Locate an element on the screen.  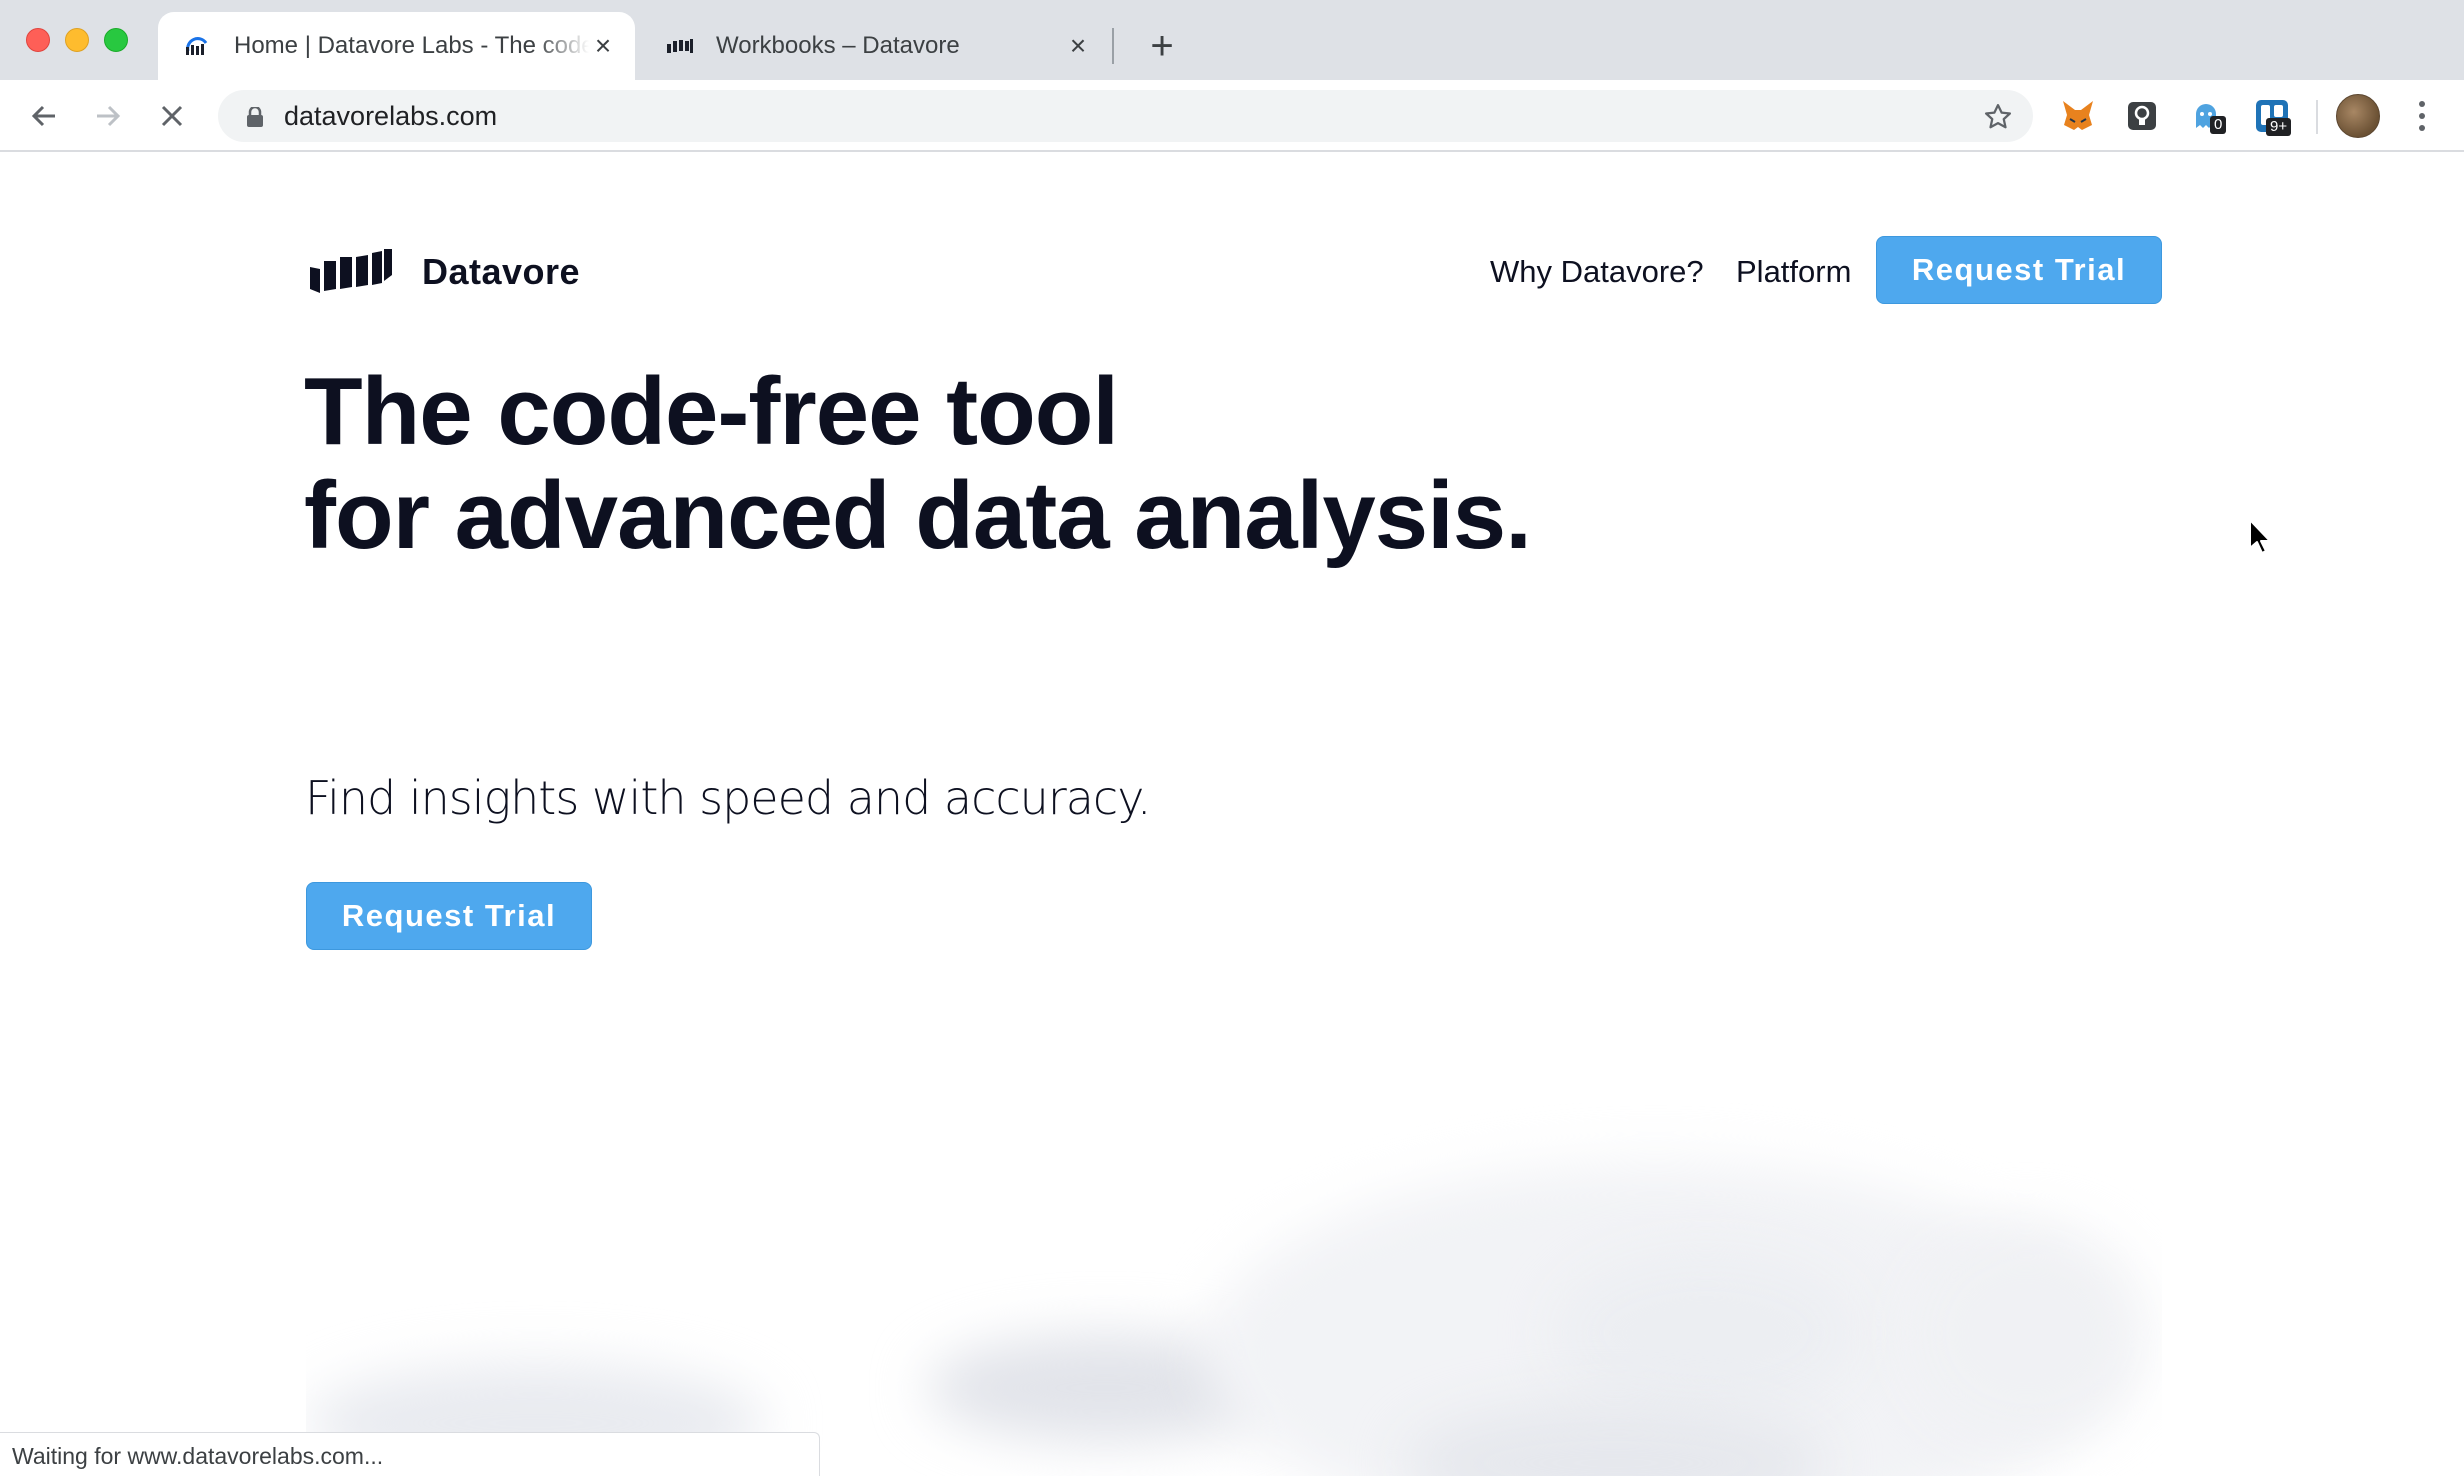
site-logo: Datavore is located at coordinates (445, 272).